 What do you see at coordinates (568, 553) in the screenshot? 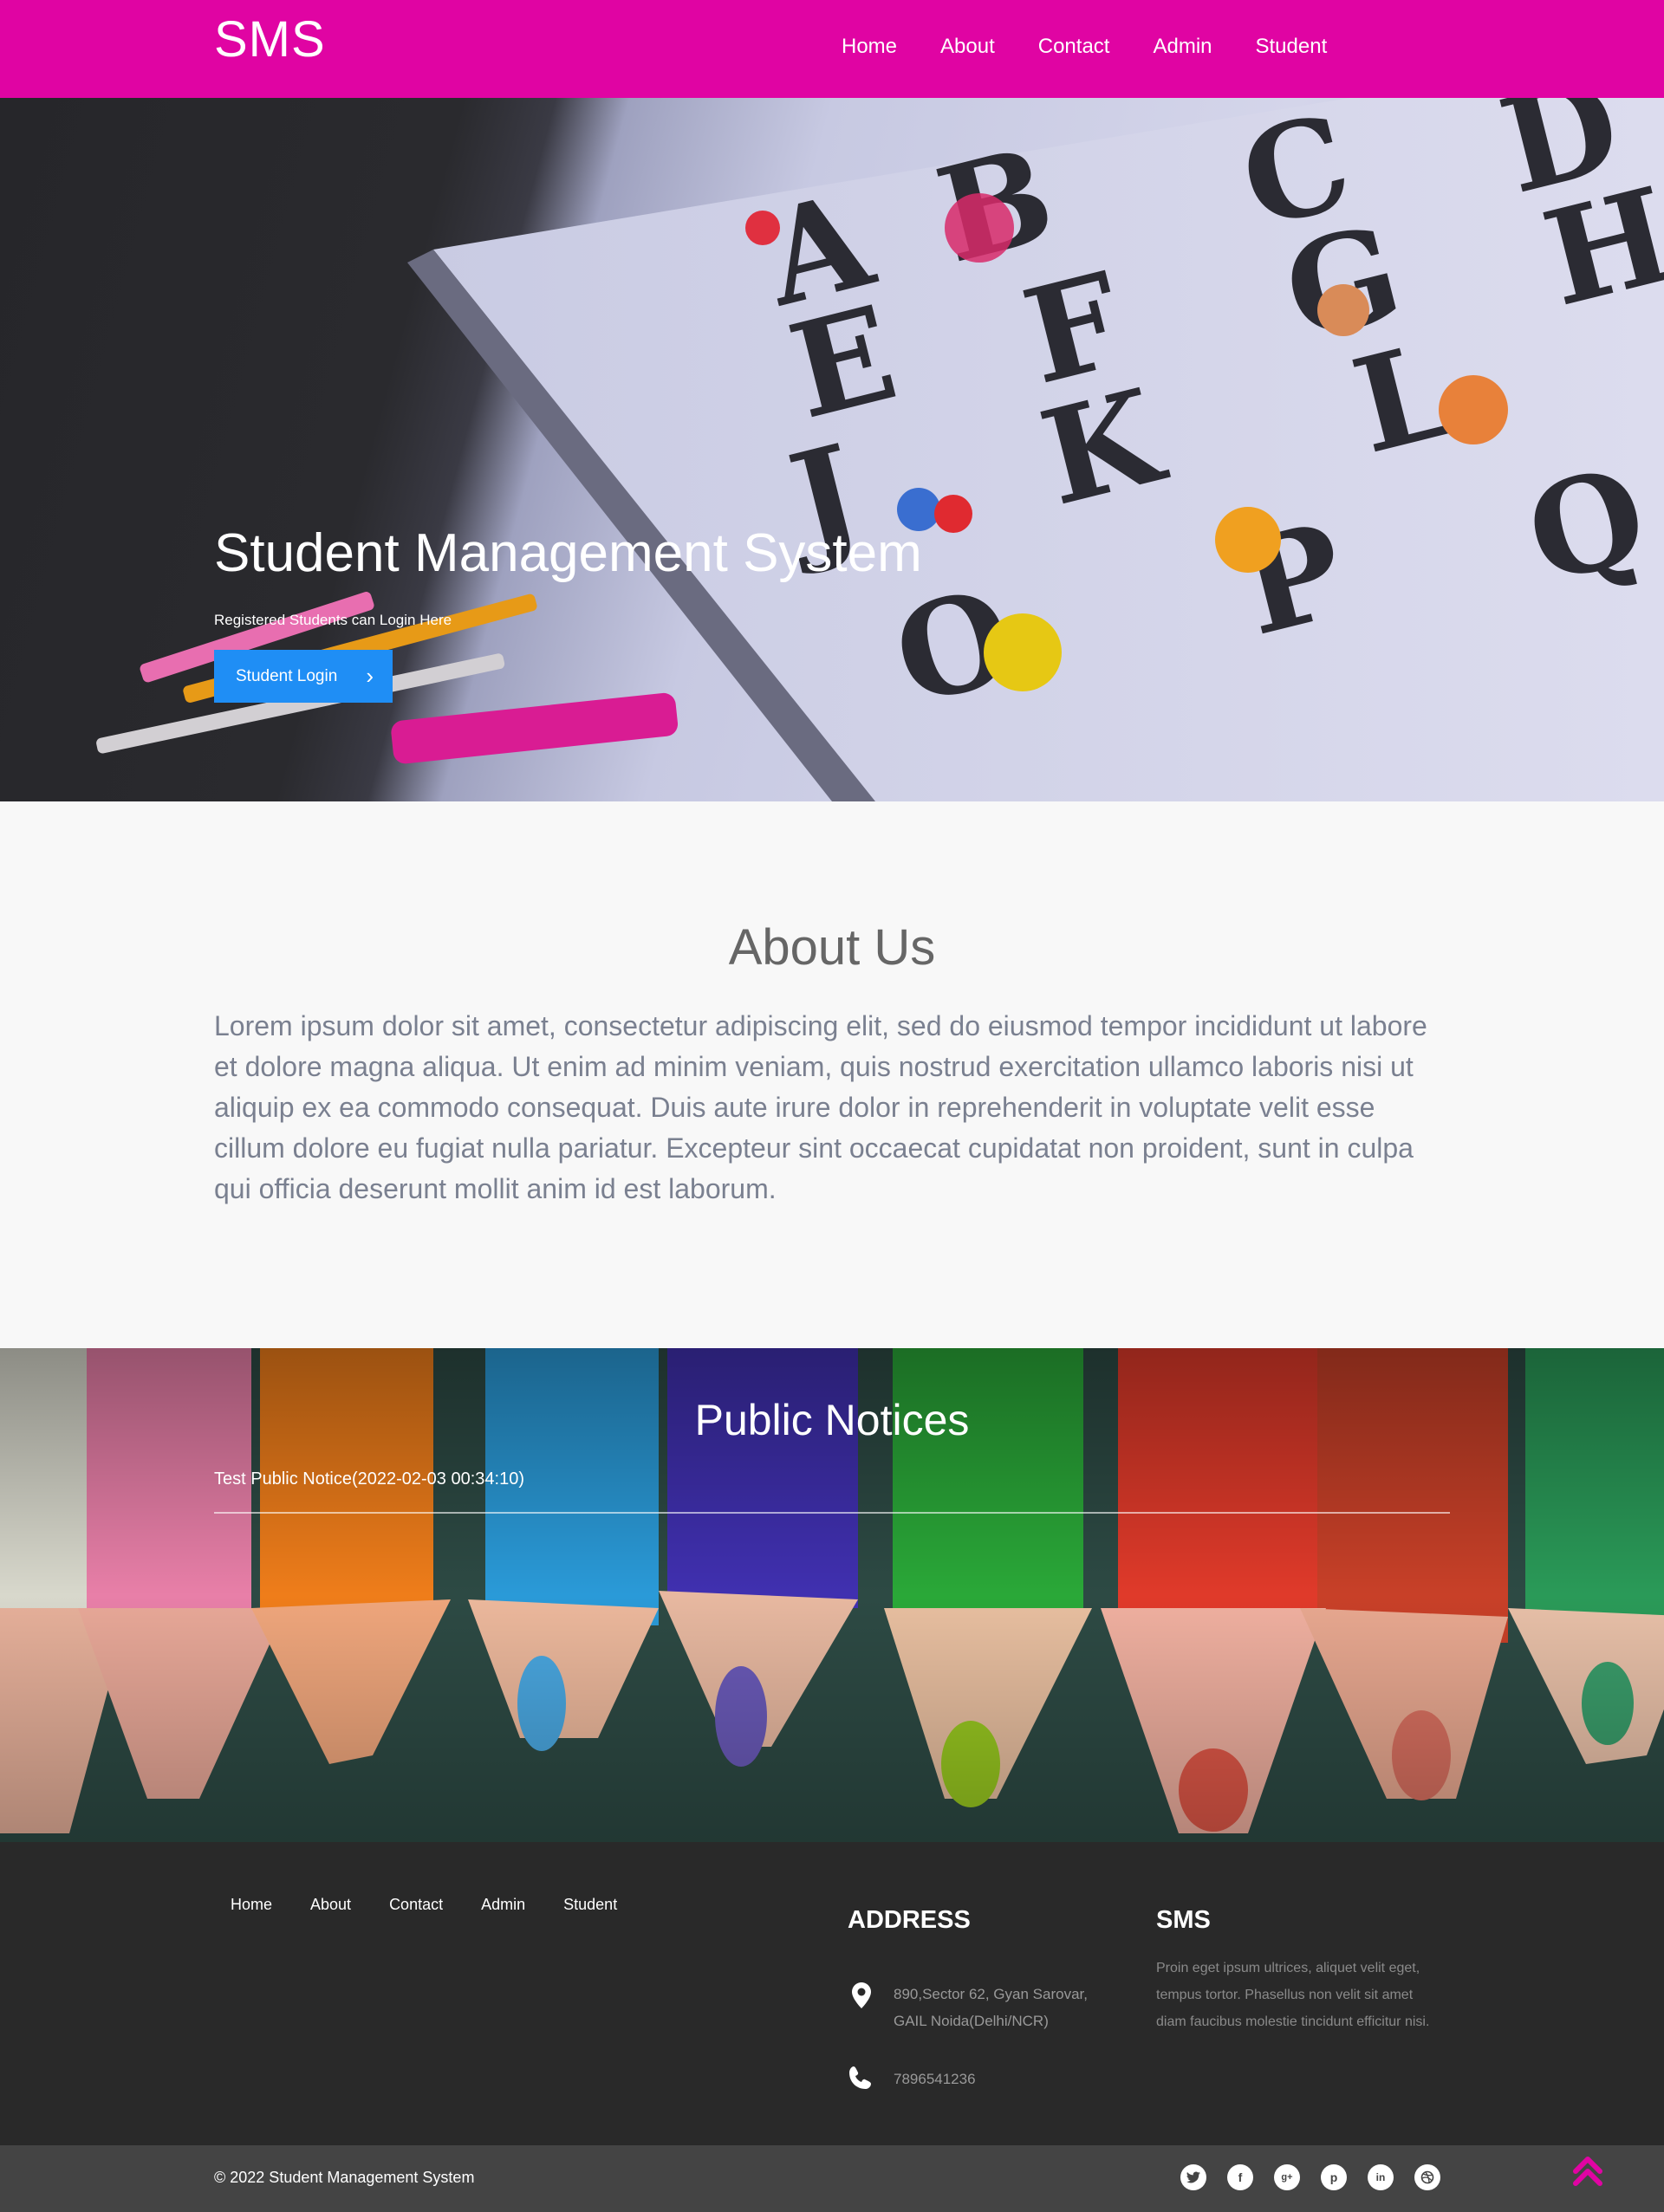
I see `hero-title: Student Management System` at bounding box center [568, 553].